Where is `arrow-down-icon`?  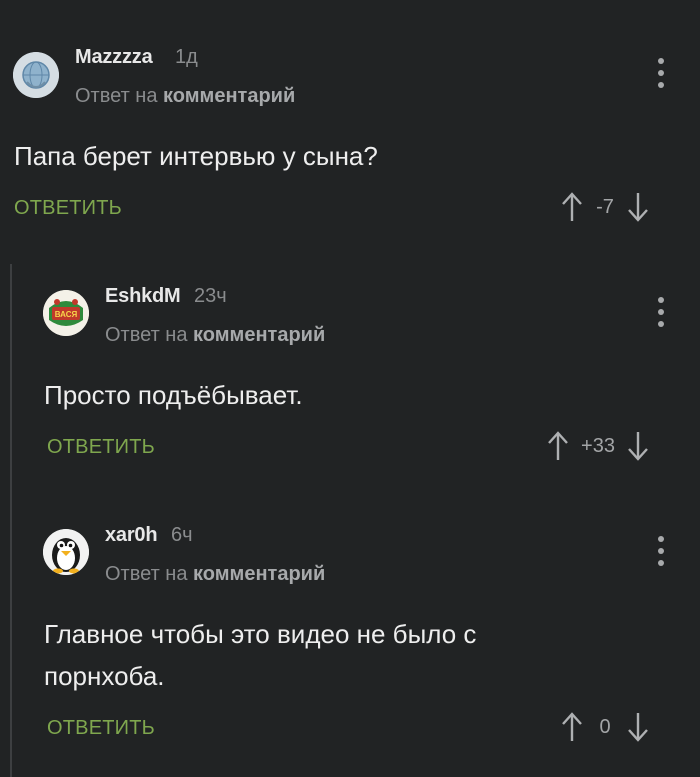
arrow-down-icon is located at coordinates (638, 727).